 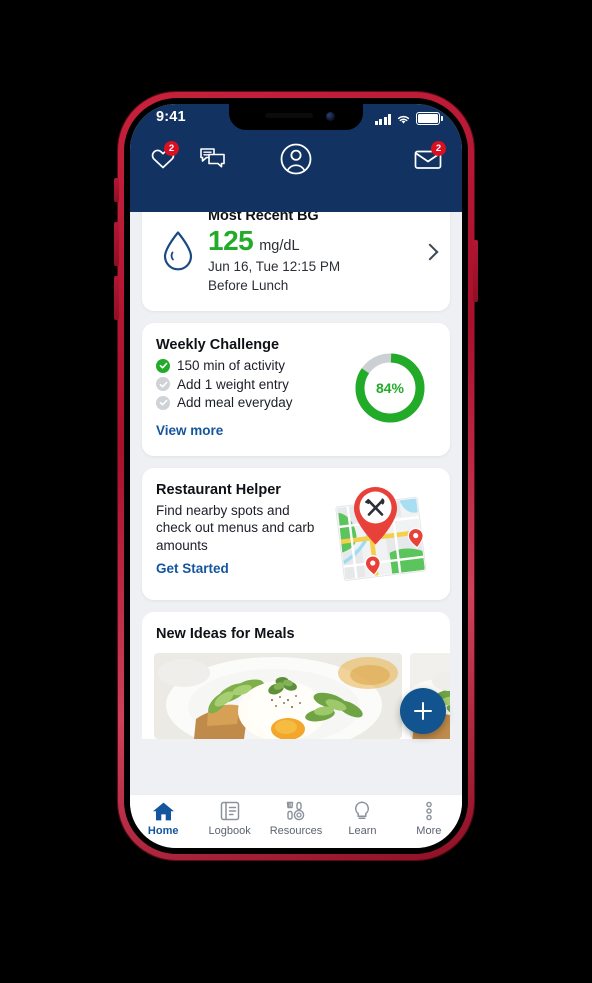 I want to click on utensils-icon, so click(x=296, y=811).